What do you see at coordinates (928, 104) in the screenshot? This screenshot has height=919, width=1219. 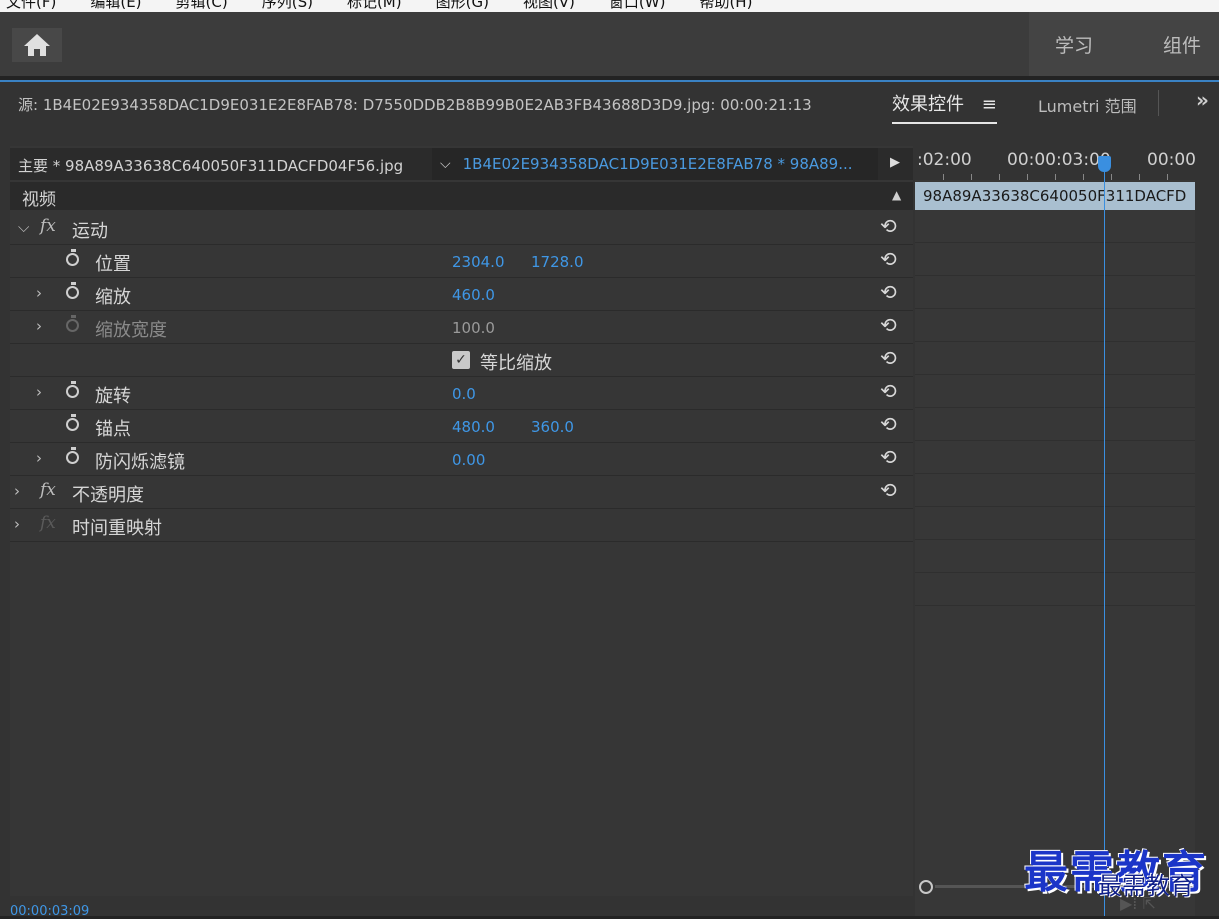 I see `tab-effect-controls-label: 效果控件` at bounding box center [928, 104].